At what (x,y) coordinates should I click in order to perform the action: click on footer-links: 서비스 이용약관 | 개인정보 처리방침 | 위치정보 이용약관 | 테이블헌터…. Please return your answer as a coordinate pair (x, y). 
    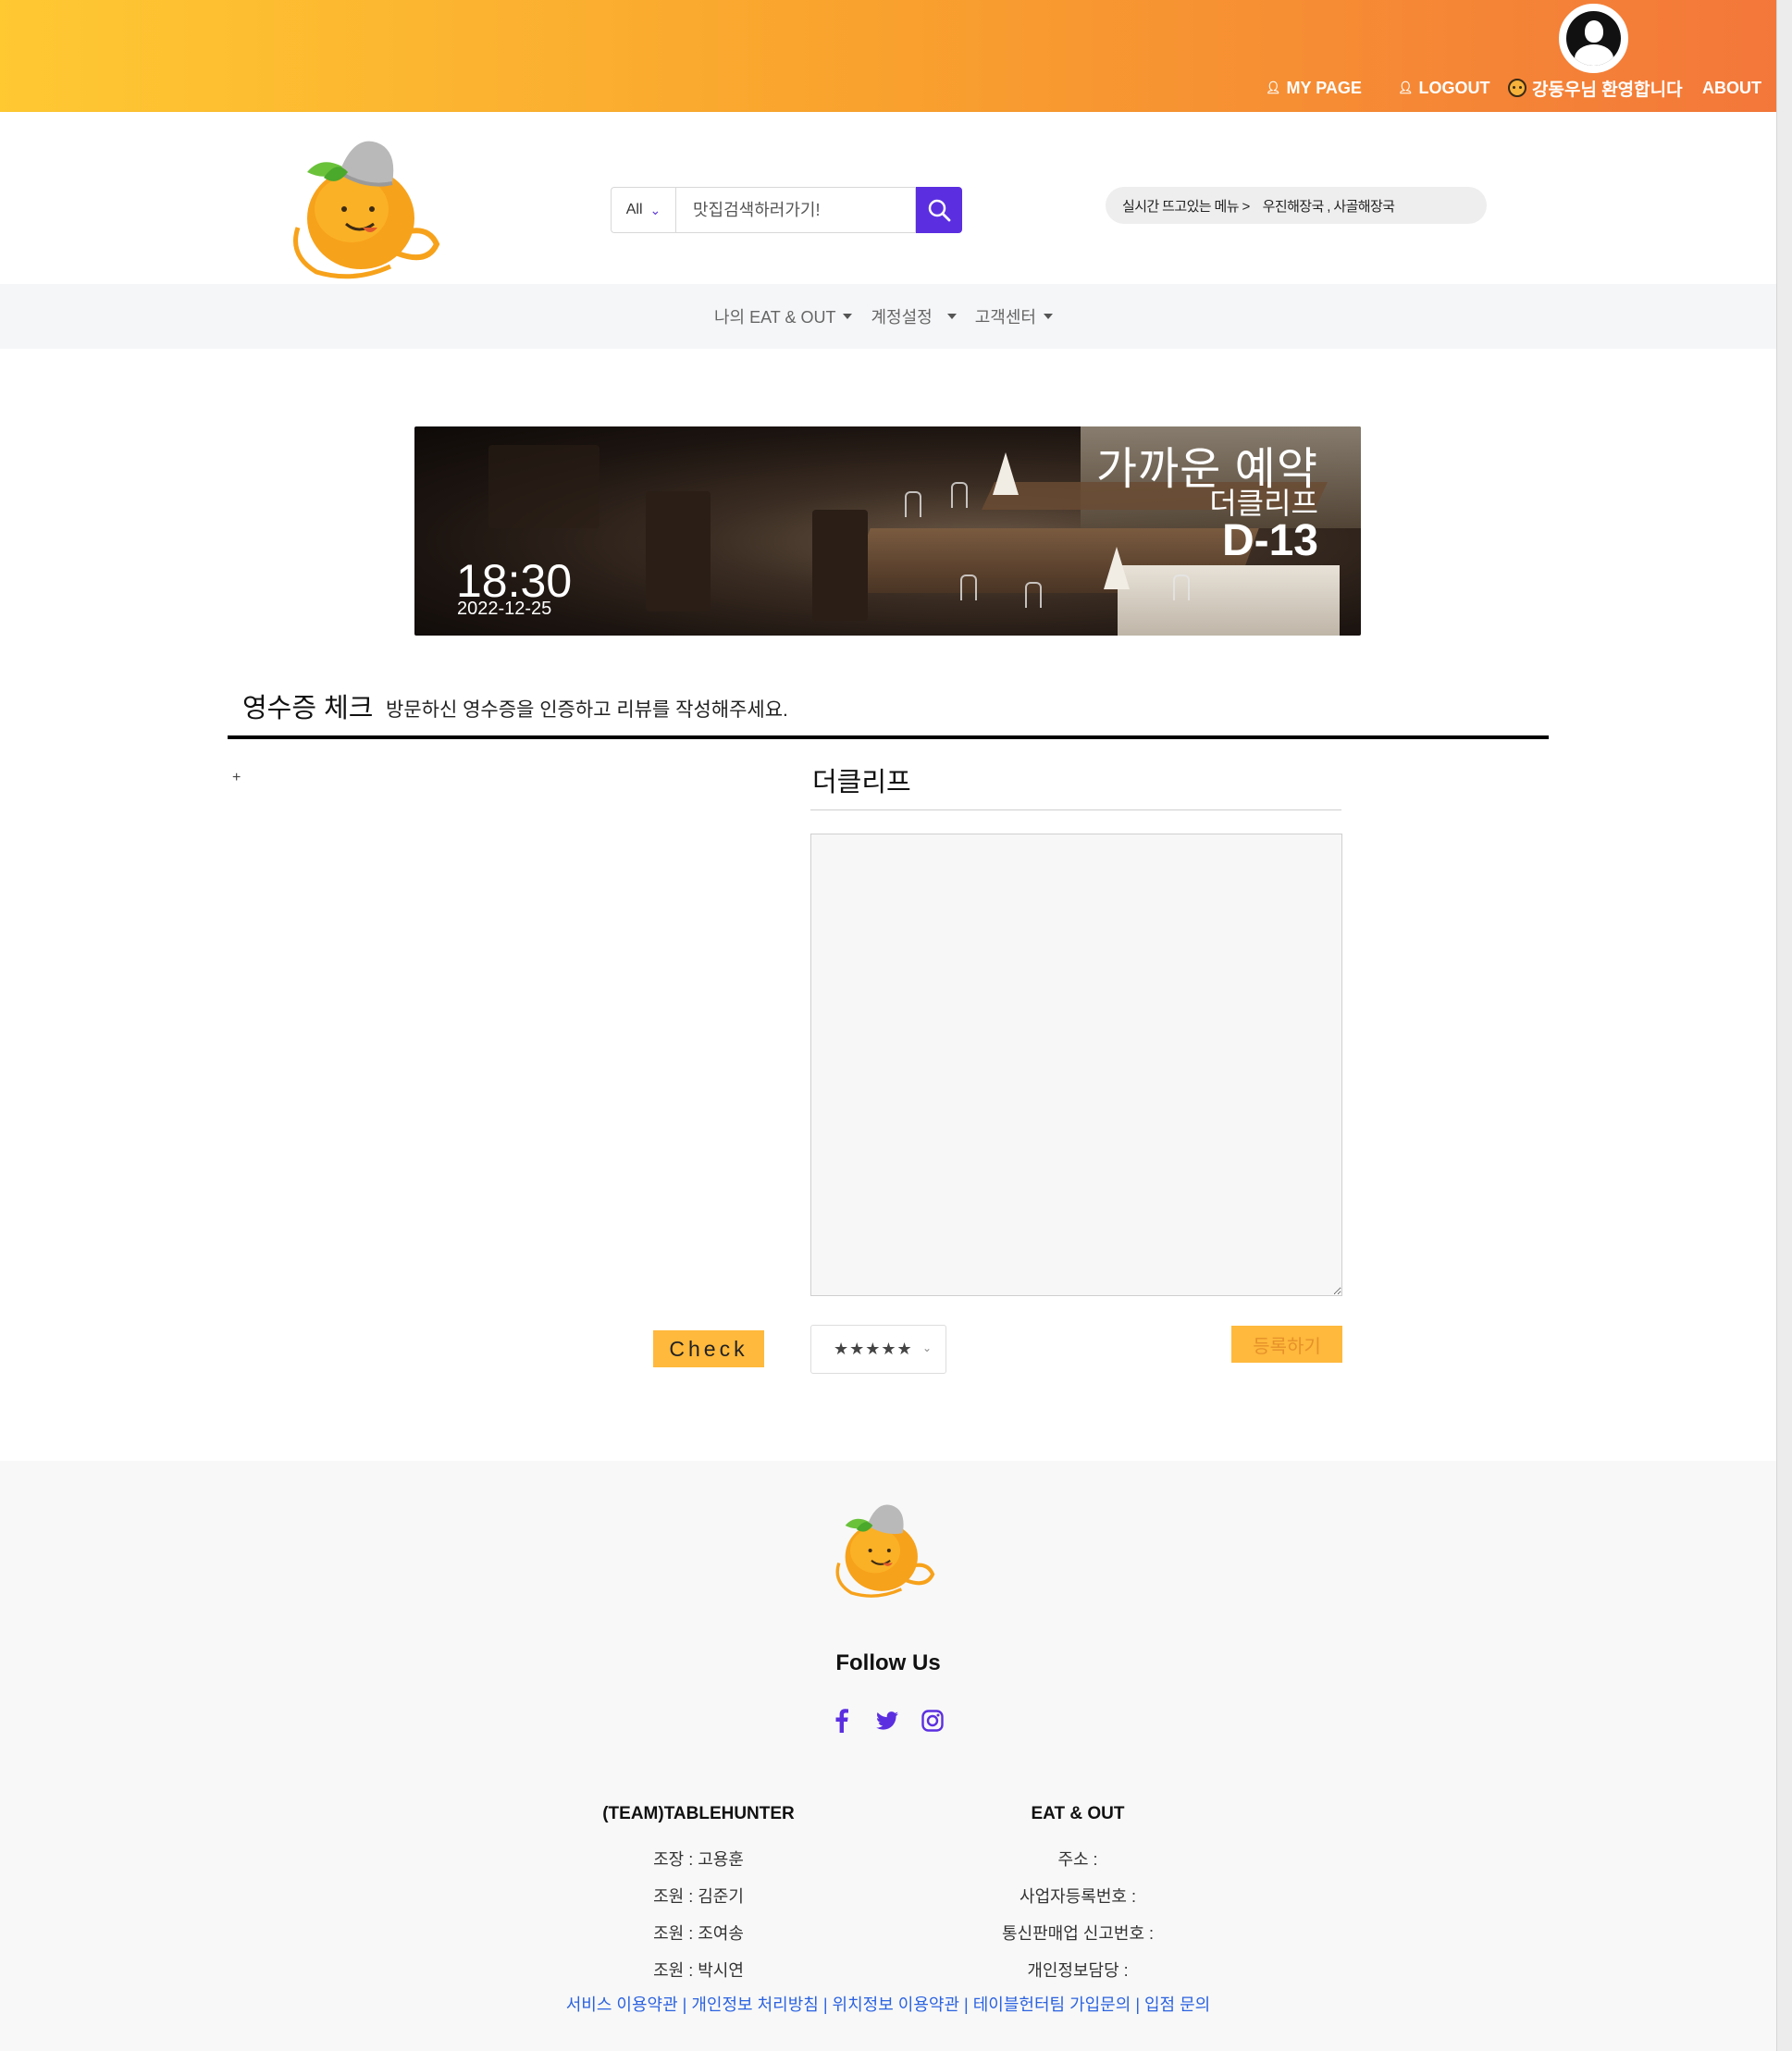
    Looking at the image, I should click on (888, 2004).